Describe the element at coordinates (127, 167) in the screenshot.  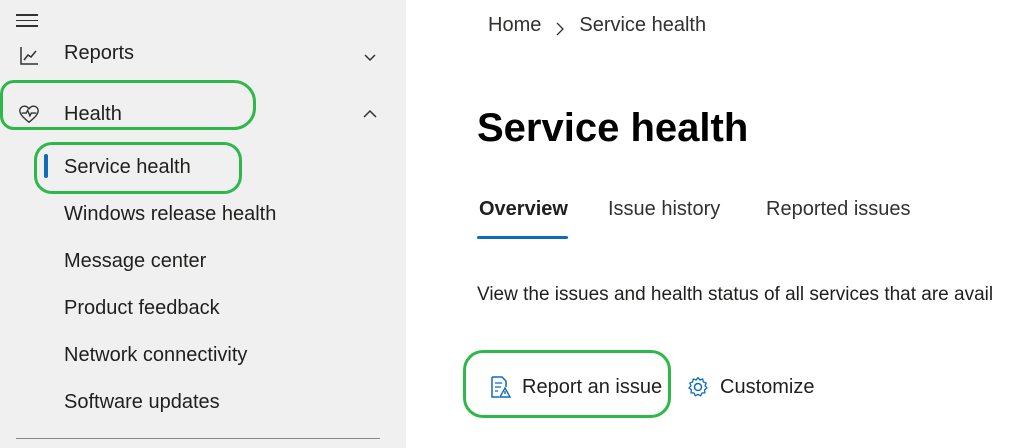
I see `nav-subitem-service-health: Service health` at that location.